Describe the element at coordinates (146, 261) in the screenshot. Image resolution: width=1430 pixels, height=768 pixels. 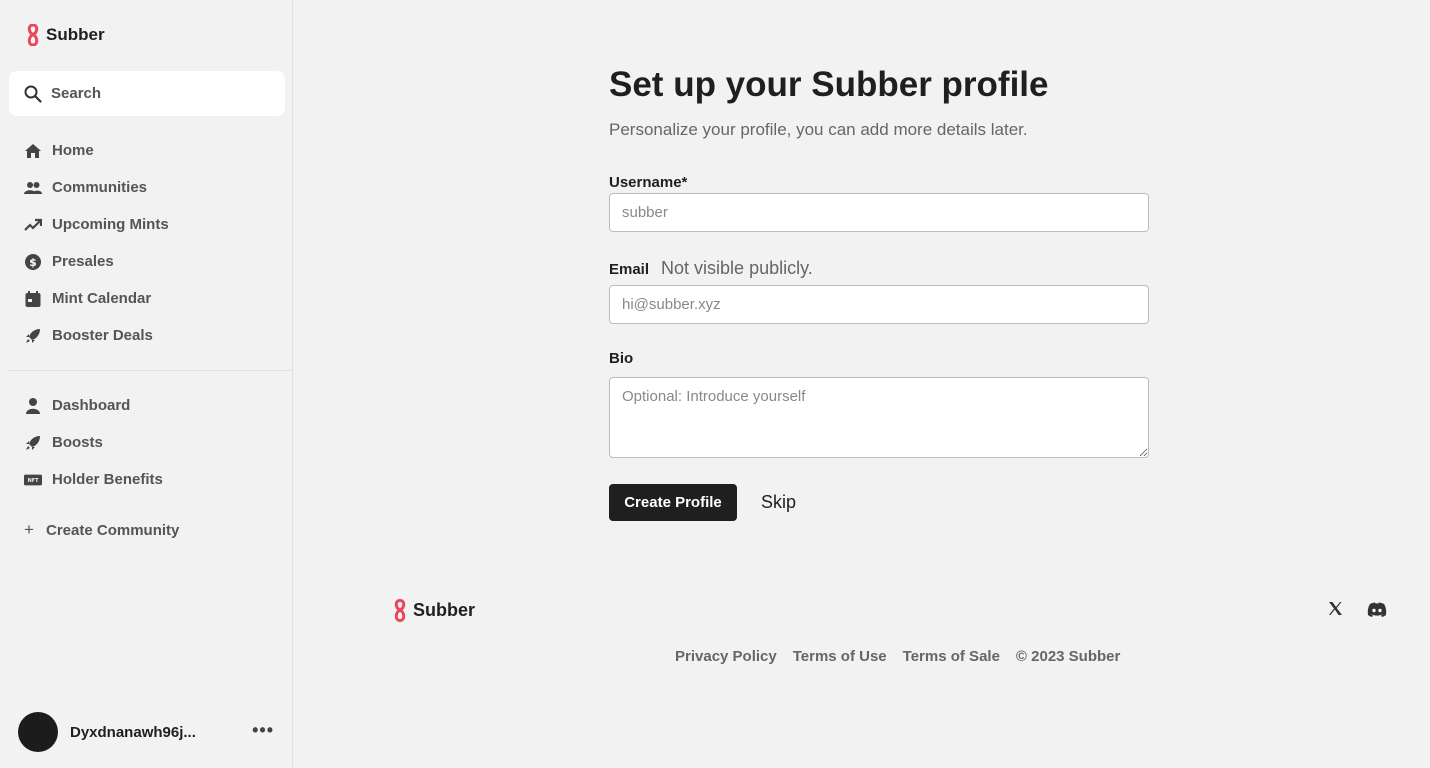
I see `sidebar-item-presales: $ Presales` at that location.